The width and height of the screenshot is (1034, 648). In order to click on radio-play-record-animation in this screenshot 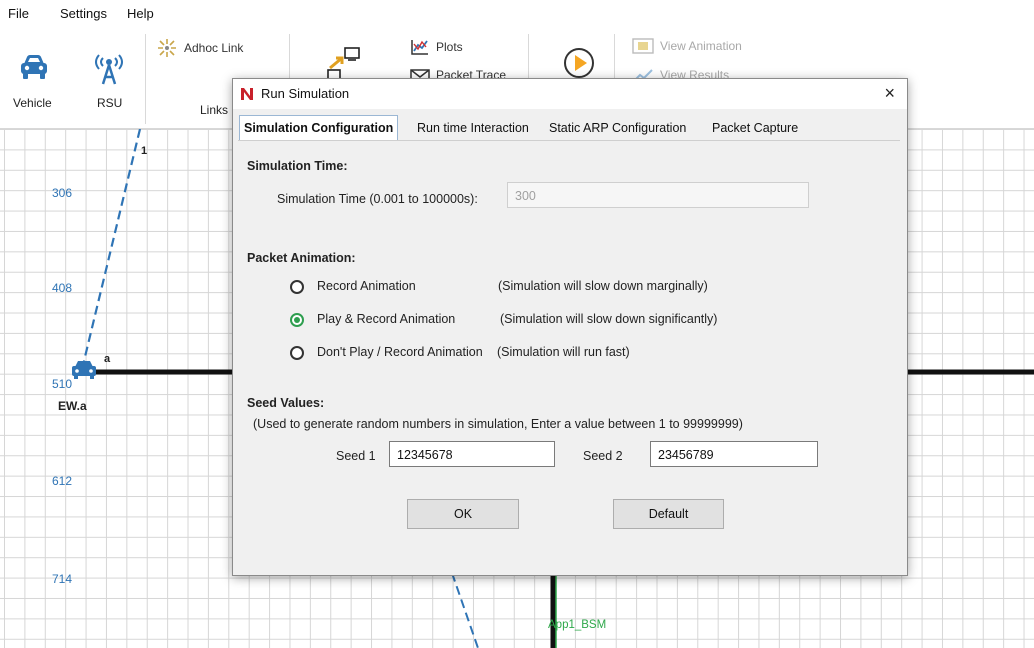, I will do `click(297, 320)`.